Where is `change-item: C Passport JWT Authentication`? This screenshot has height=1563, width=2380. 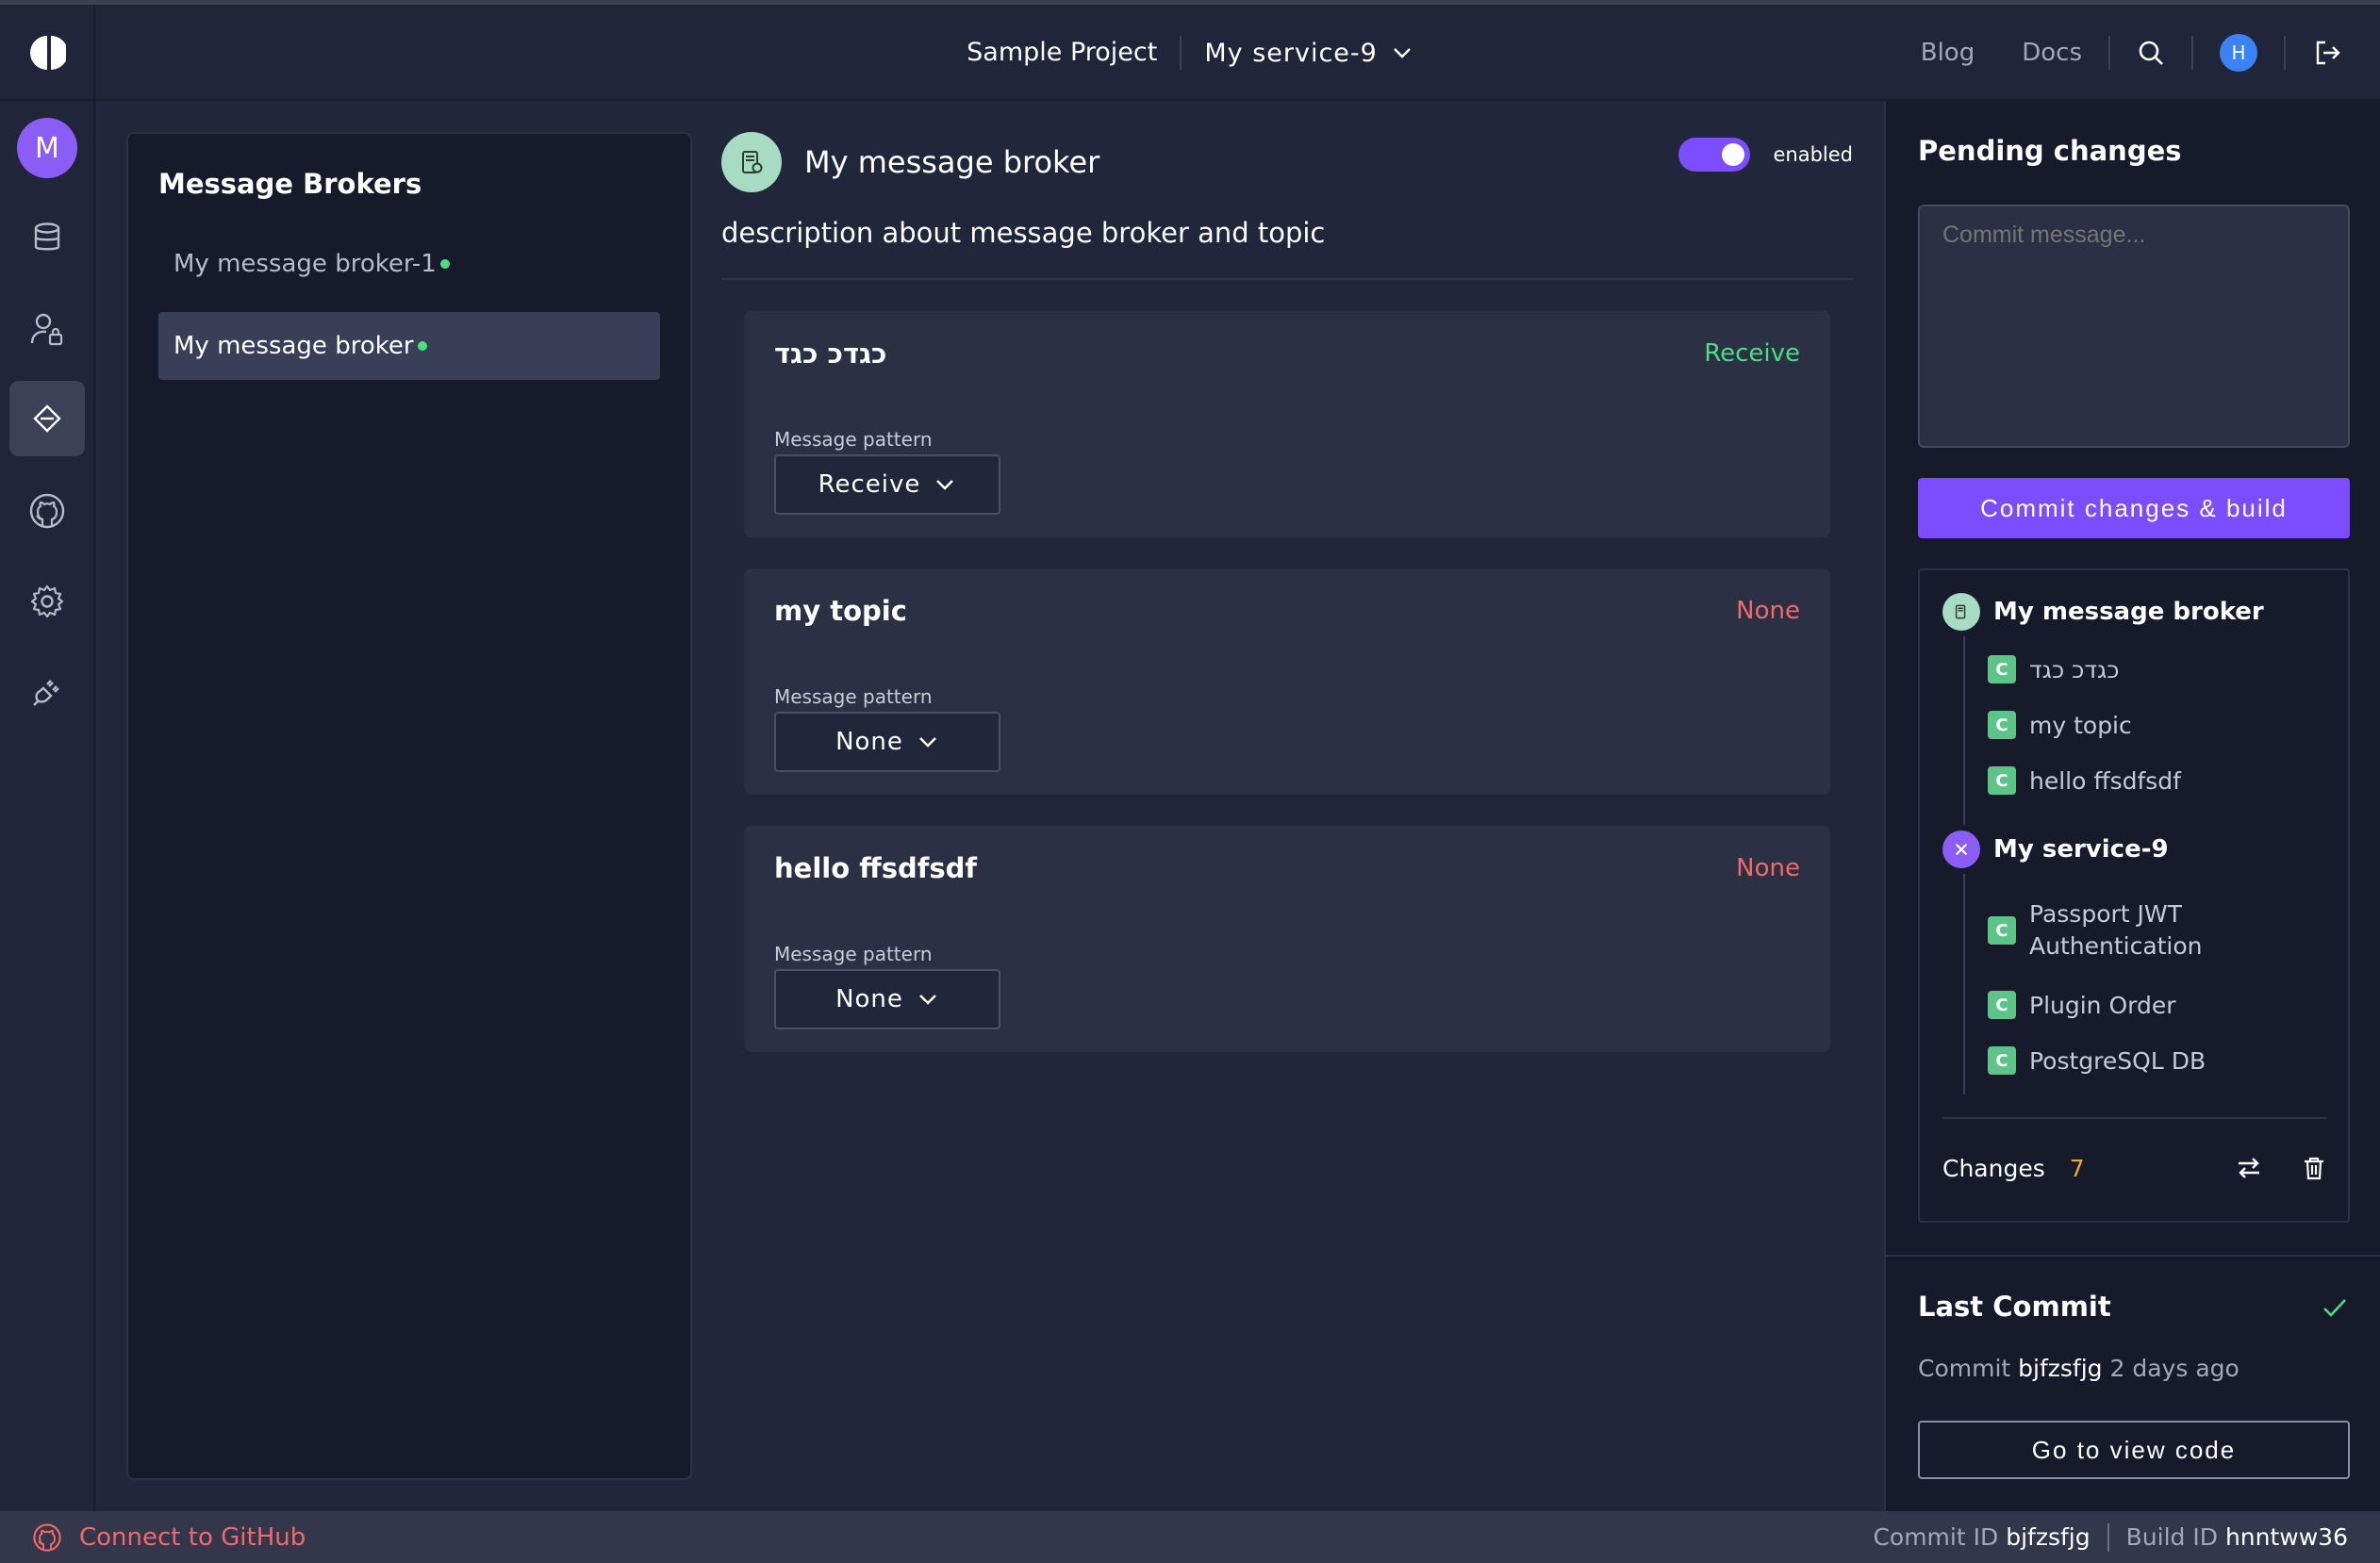
change-item: C Passport JWT Authentication is located at coordinates (2095, 930).